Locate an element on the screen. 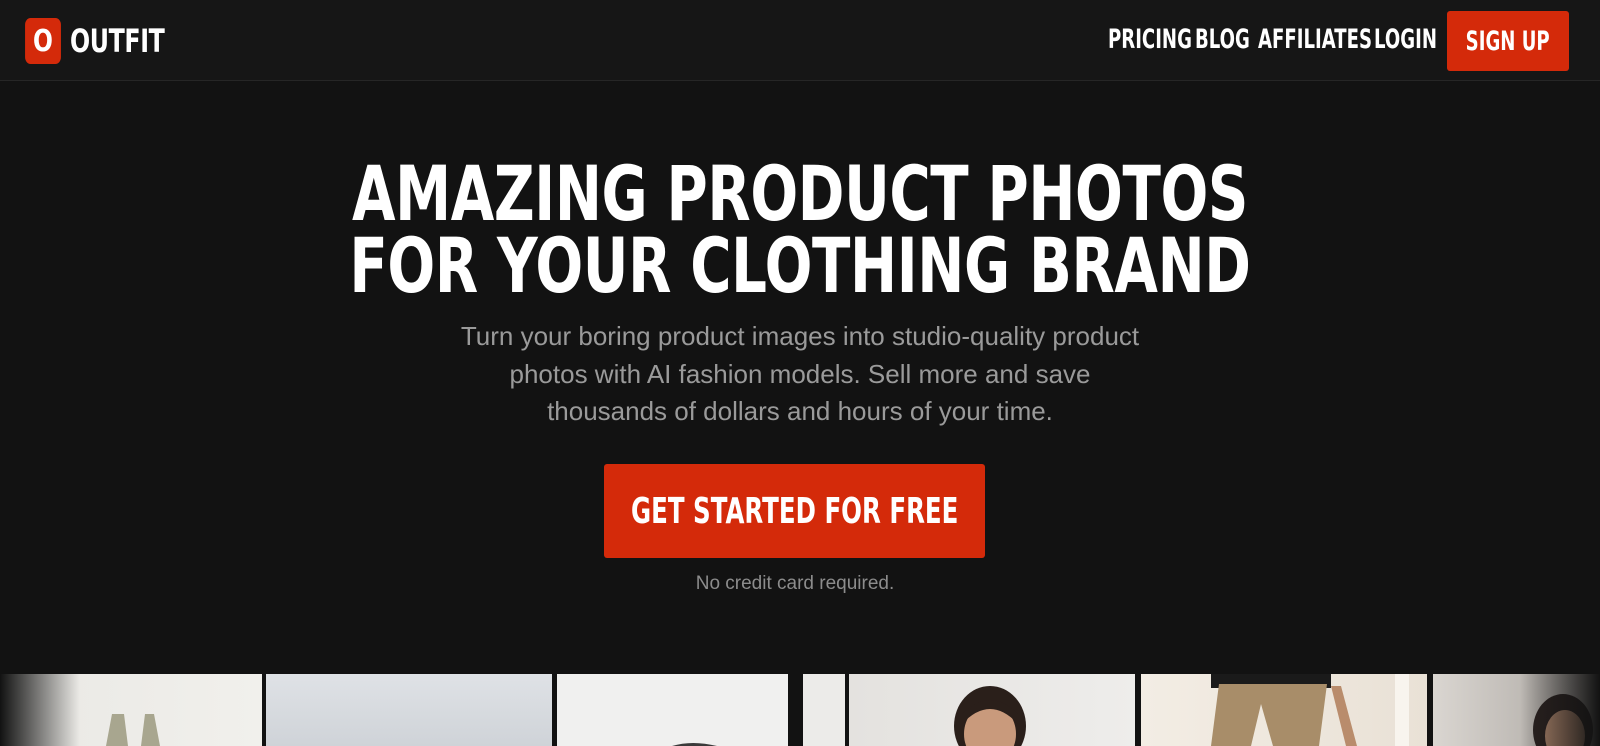 Image resolution: width=1600 pixels, height=746 pixels. gallery-photo-grey is located at coordinates (409, 710).